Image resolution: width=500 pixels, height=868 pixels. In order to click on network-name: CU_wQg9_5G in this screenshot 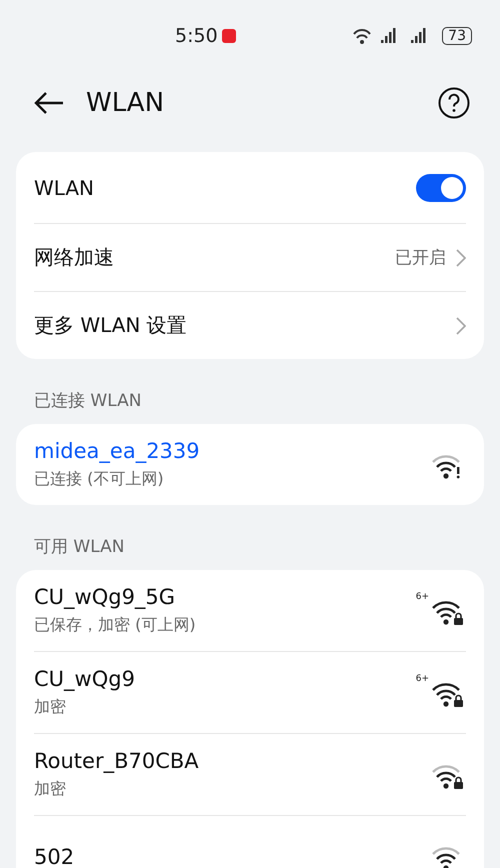, I will do `click(105, 597)`.